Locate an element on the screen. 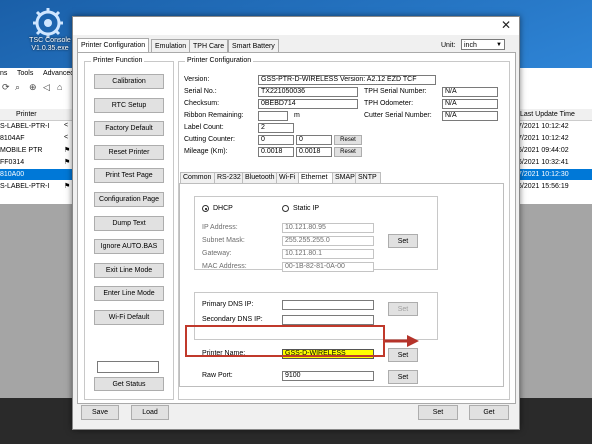 The height and width of the screenshot is (444, 592). static-ip-radio is located at coordinates (285, 208).